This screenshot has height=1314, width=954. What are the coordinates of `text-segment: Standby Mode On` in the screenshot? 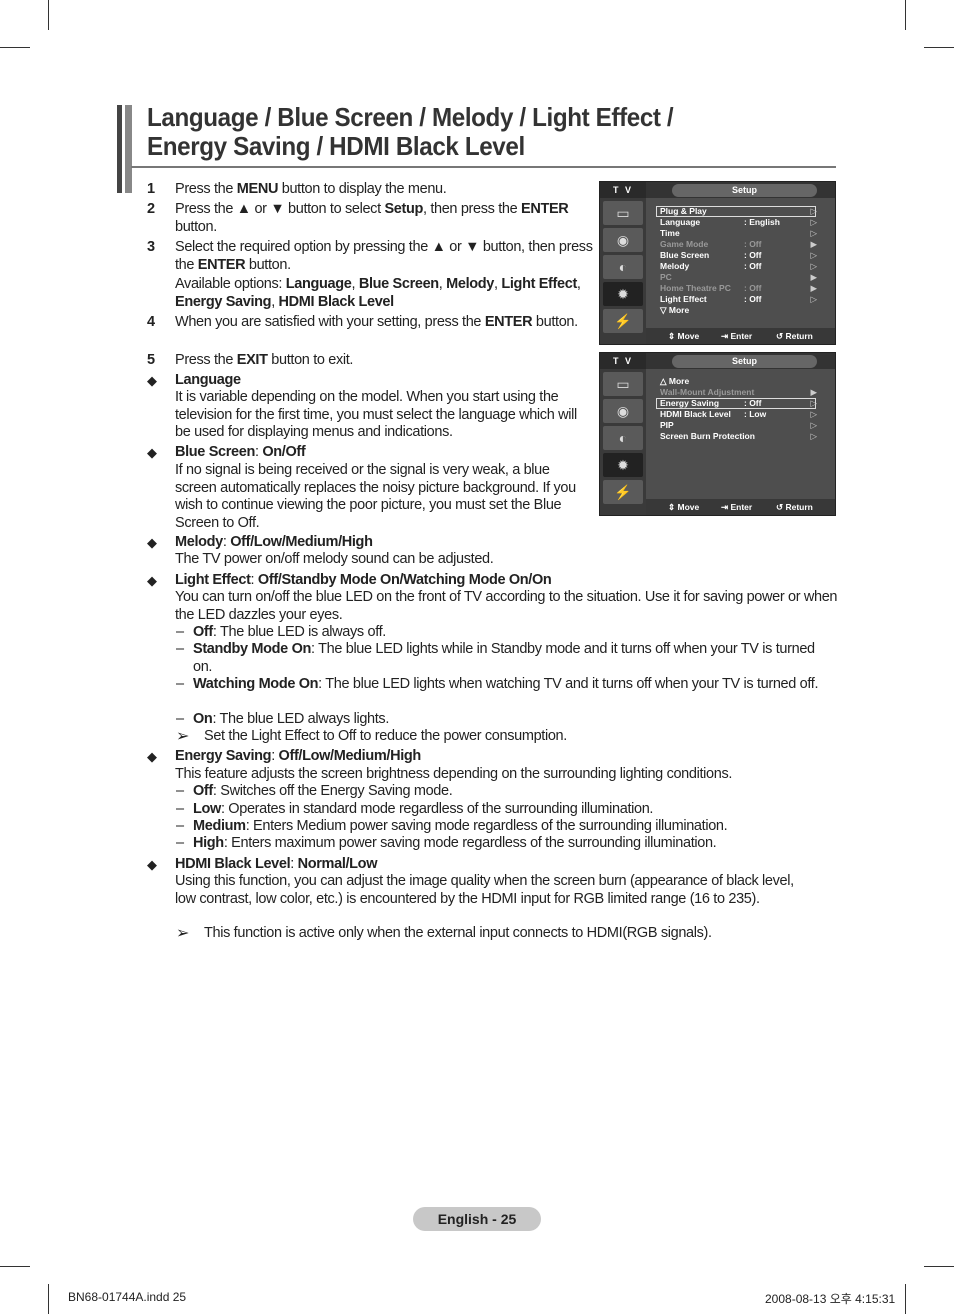 It's located at (252, 649).